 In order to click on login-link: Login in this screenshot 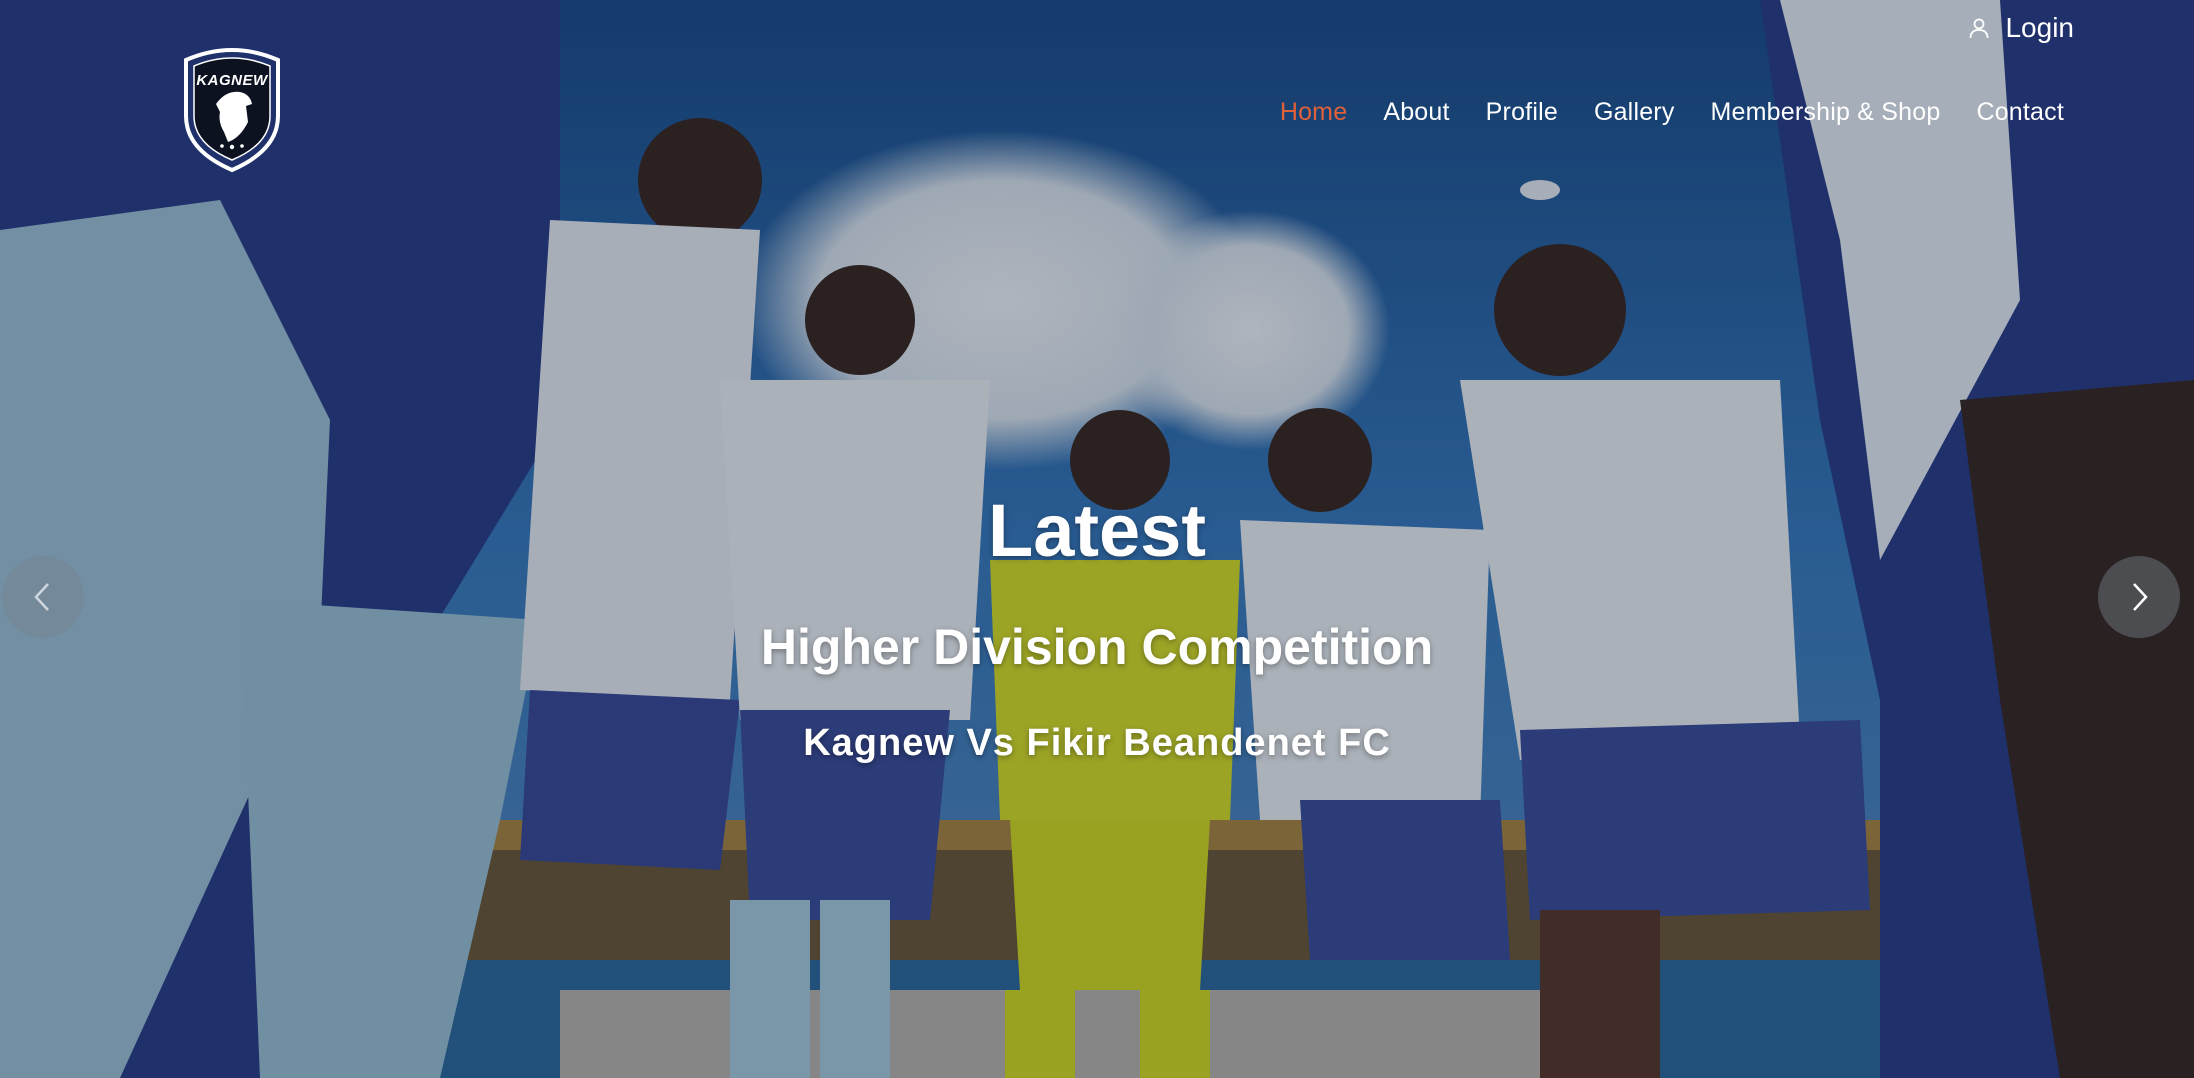, I will do `click(2020, 28)`.